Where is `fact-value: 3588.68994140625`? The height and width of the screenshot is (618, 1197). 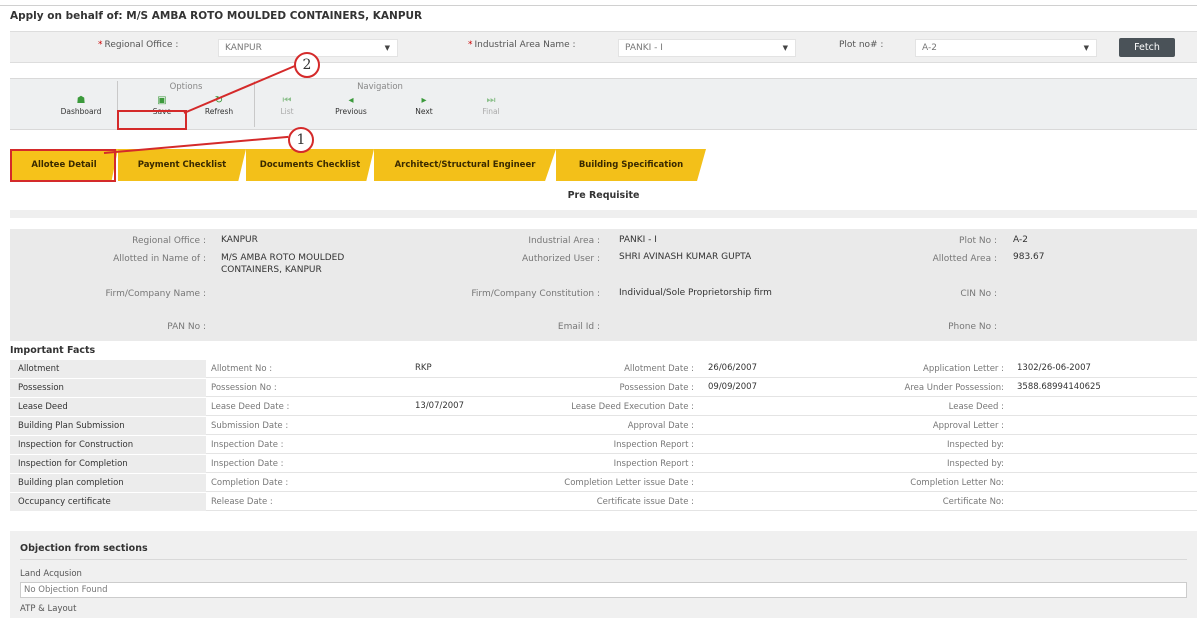 fact-value: 3588.68994140625 is located at coordinates (1059, 387).